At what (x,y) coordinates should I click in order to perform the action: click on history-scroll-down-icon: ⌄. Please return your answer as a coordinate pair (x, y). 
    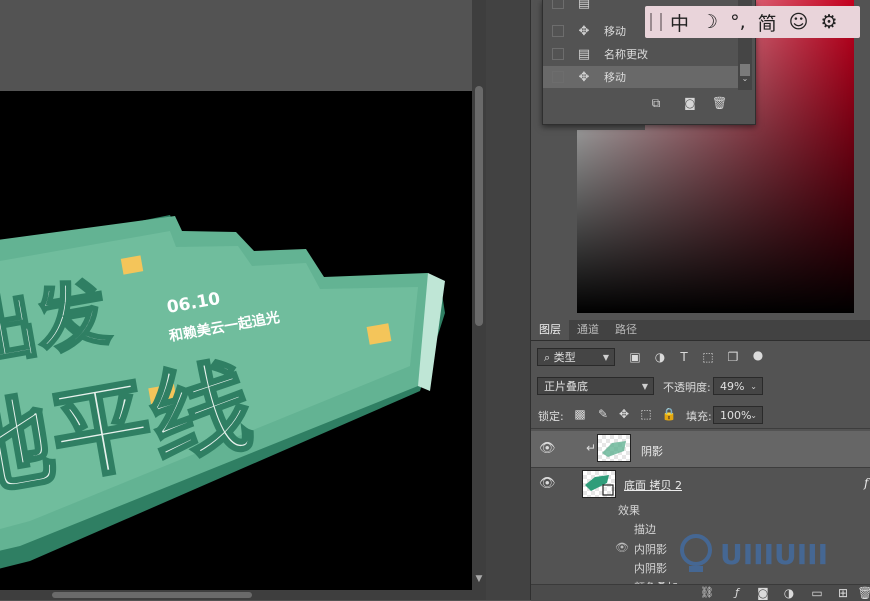
    Looking at the image, I should click on (745, 80).